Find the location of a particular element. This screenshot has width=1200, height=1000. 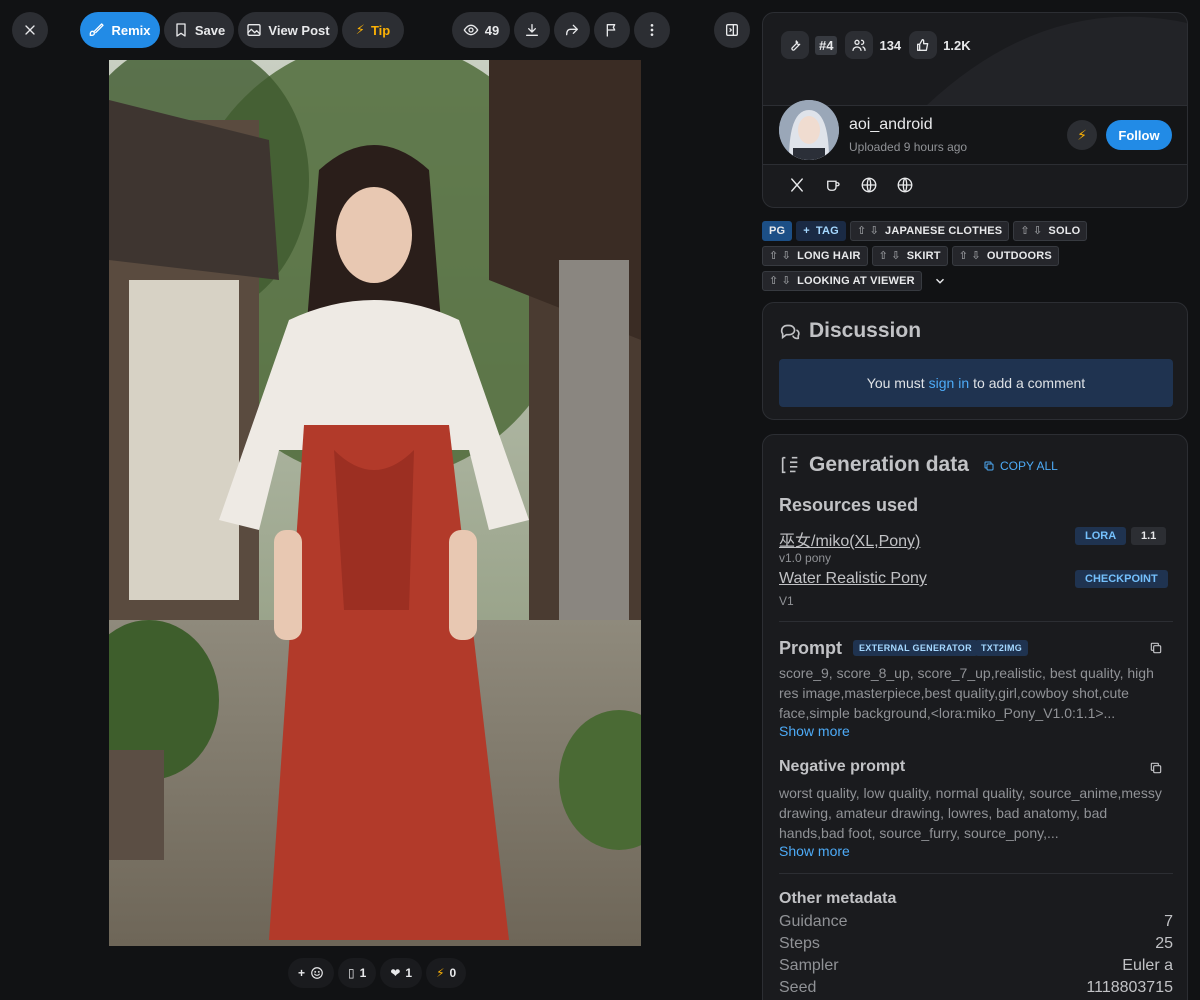

photo-icon is located at coordinates (254, 30).